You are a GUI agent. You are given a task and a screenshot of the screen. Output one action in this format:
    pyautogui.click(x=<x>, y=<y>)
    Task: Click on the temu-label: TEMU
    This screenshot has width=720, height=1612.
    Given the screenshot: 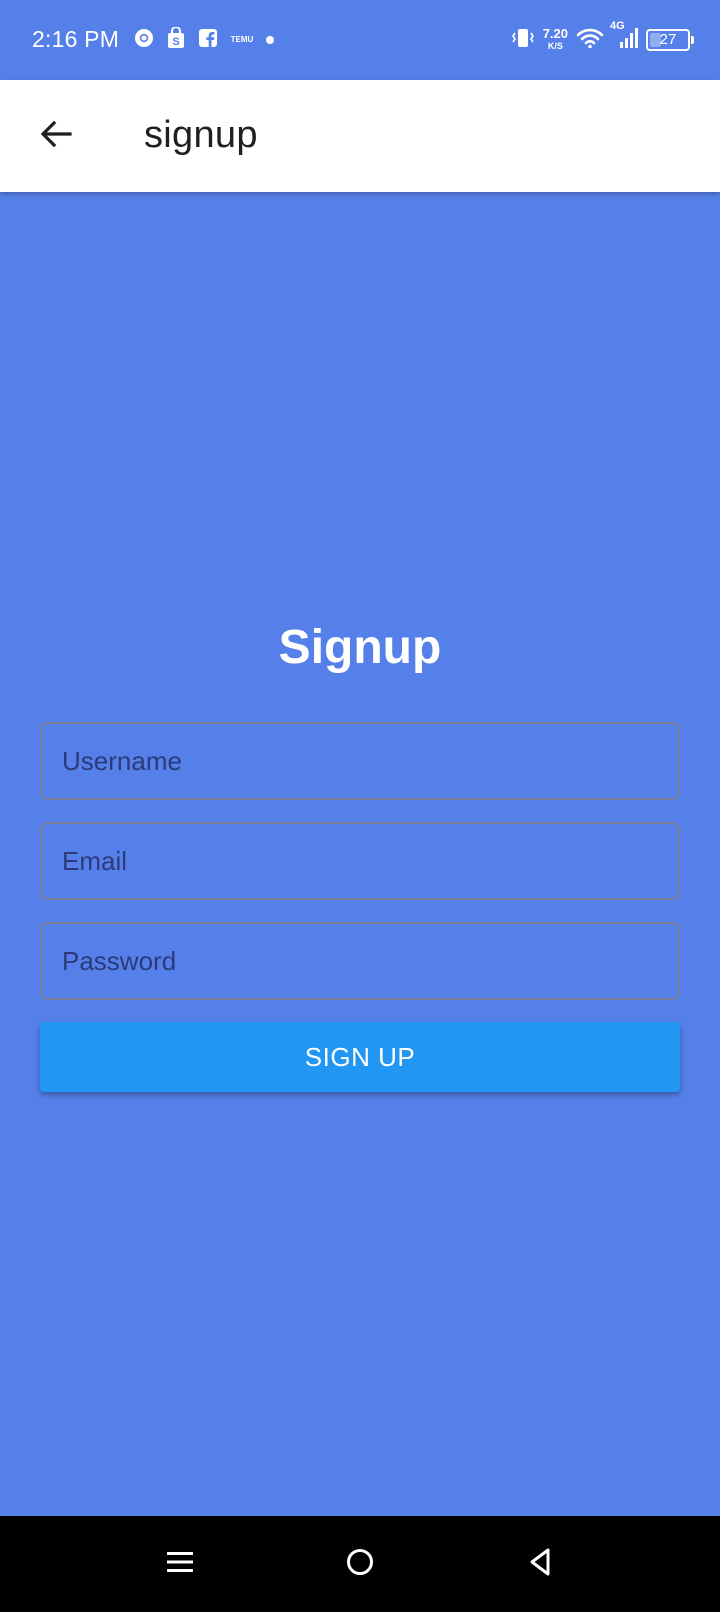 What is the action you would take?
    pyautogui.click(x=242, y=39)
    